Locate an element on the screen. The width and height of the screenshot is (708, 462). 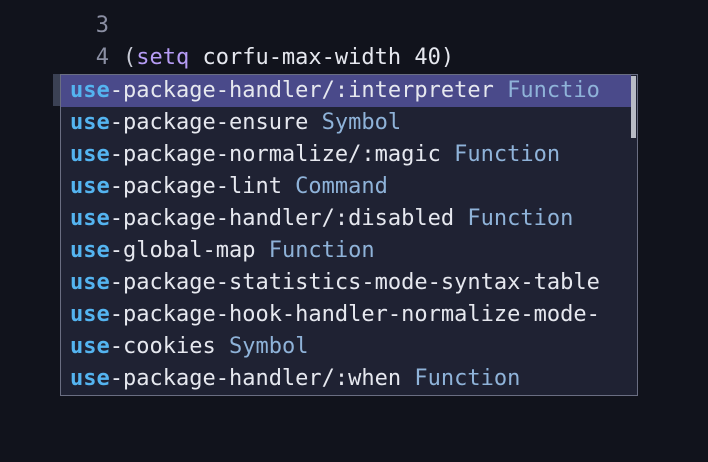
completion-candidate: use-package-hook-handler-normalize-mode- is located at coordinates (346, 315).